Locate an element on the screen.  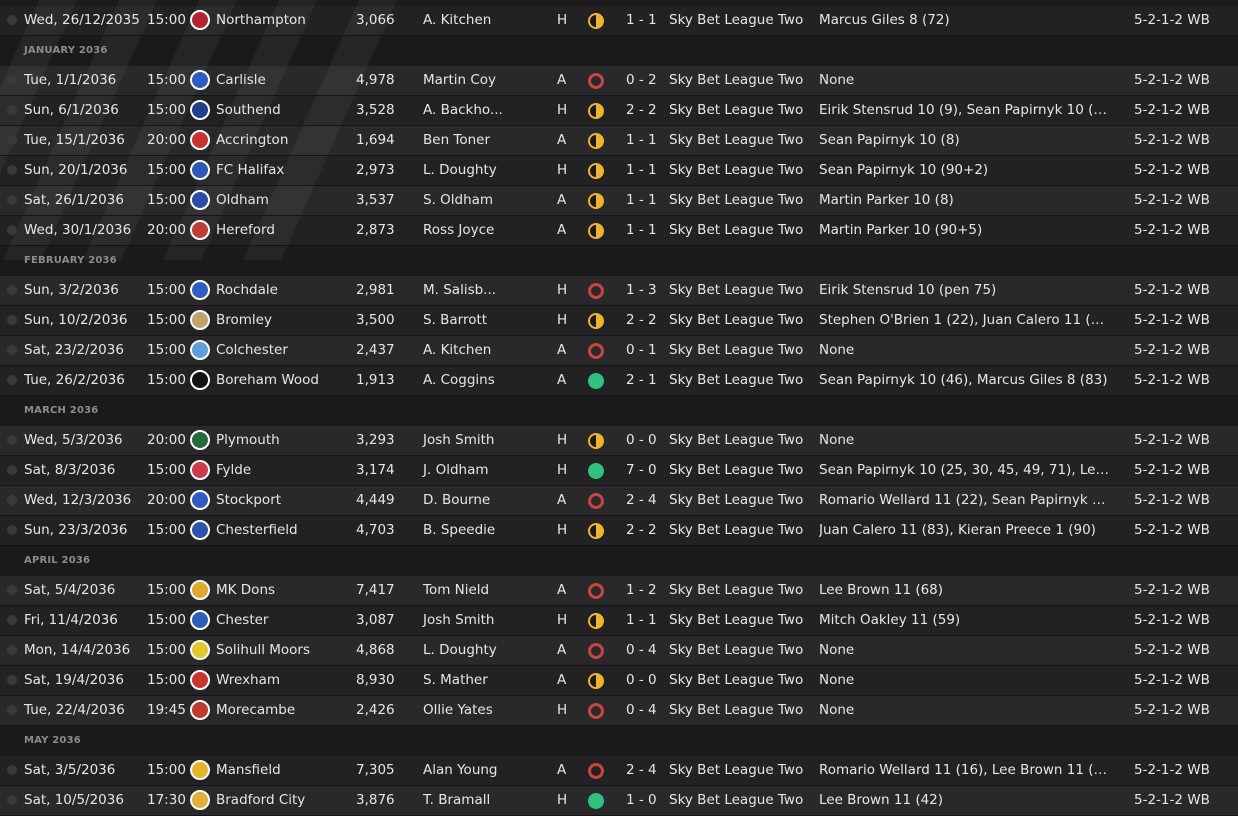
referee-name: Tom Nield is located at coordinates (456, 590).